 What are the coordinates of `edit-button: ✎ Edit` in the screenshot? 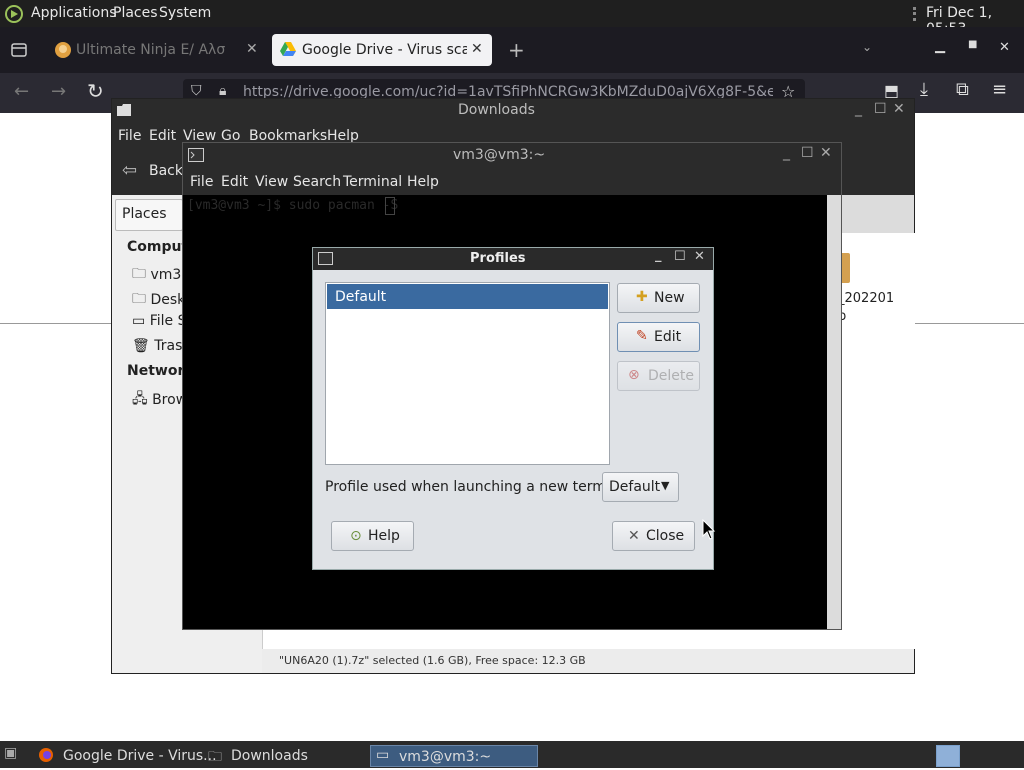 It's located at (658, 337).